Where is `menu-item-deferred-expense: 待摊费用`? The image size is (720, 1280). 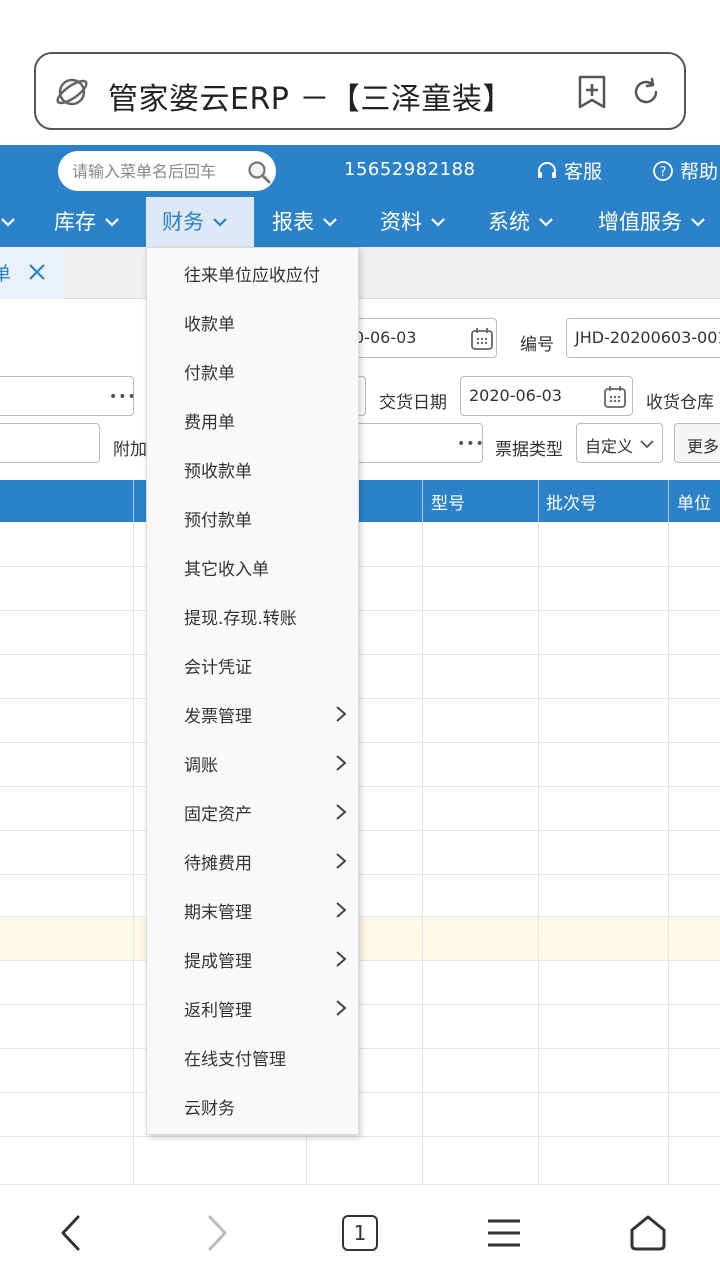
menu-item-deferred-expense: 待摊费用 is located at coordinates (252, 860).